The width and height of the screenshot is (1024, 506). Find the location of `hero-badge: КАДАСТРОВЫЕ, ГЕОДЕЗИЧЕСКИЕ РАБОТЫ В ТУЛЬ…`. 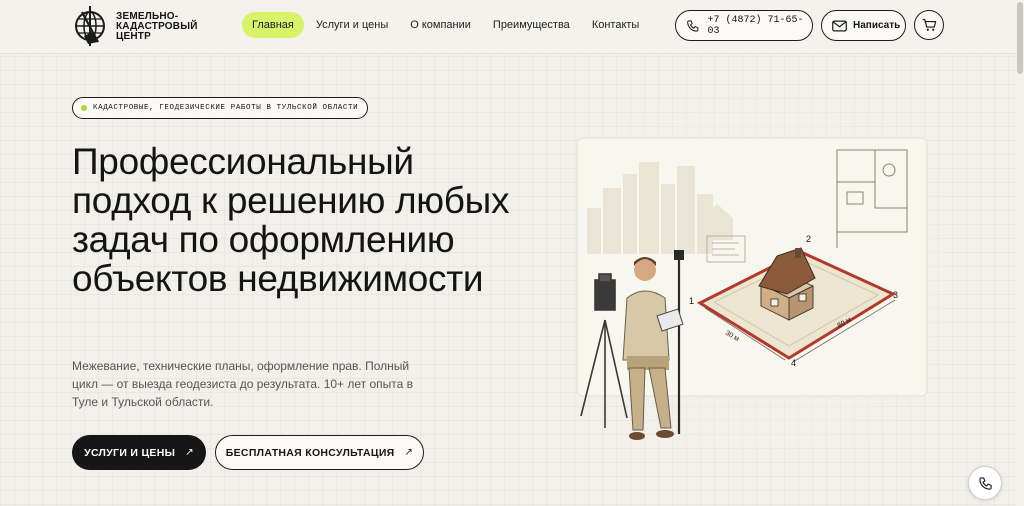

hero-badge: КАДАСТРОВЫЕ, ГЕОДЕЗИЧЕСКИЕ РАБОТЫ В ТУЛЬ… is located at coordinates (220, 108).